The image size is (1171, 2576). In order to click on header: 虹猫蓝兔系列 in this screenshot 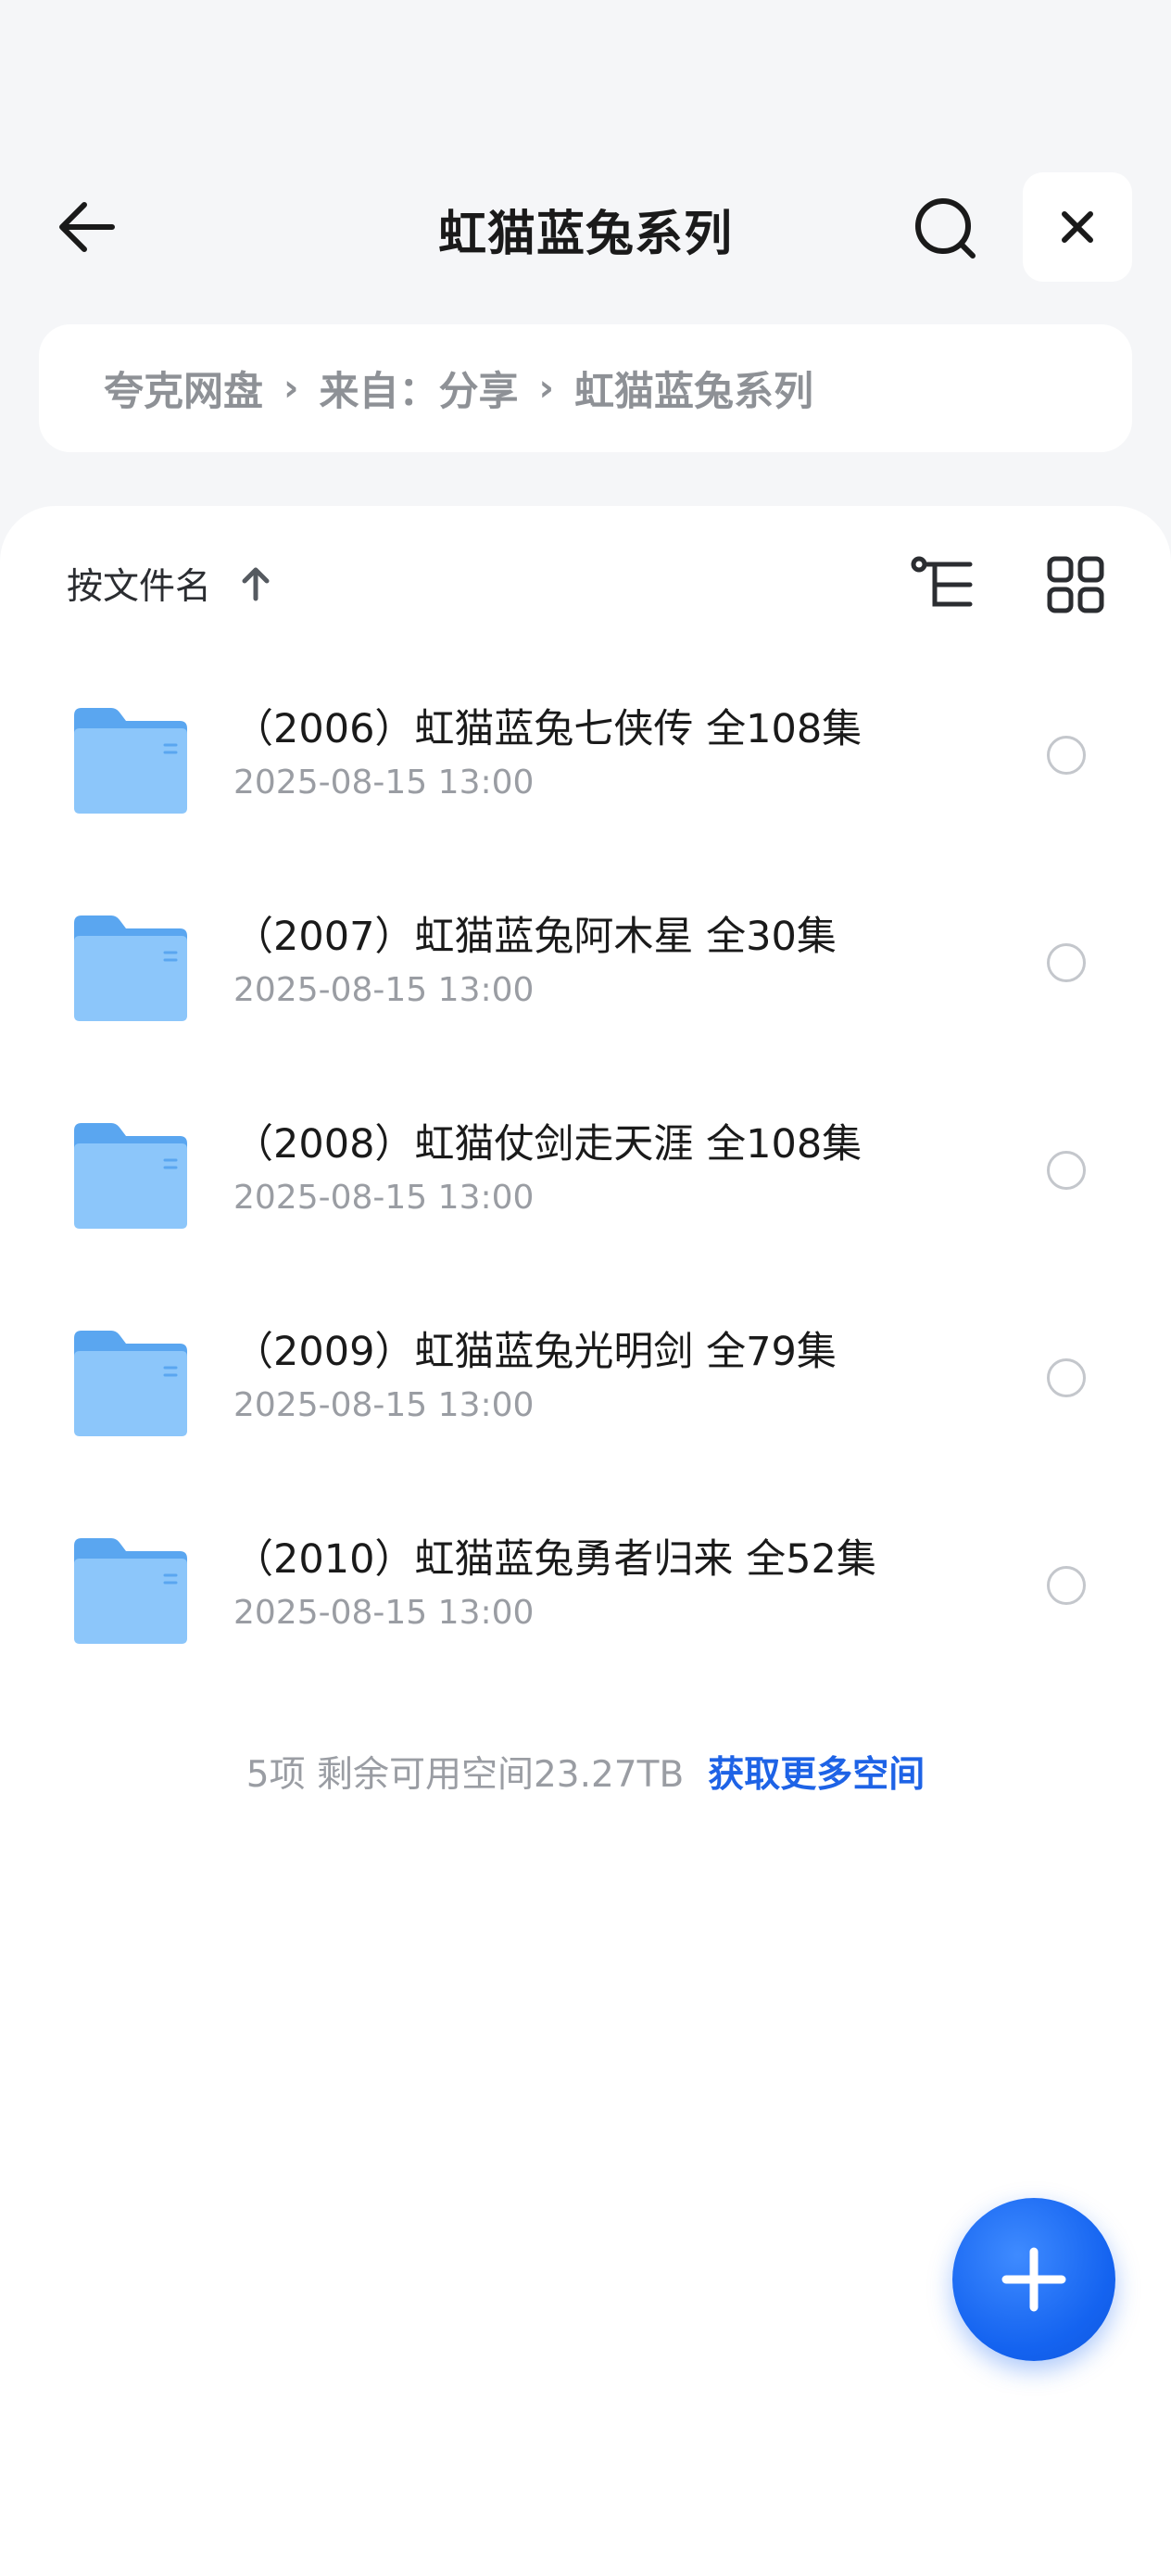, I will do `click(585, 227)`.